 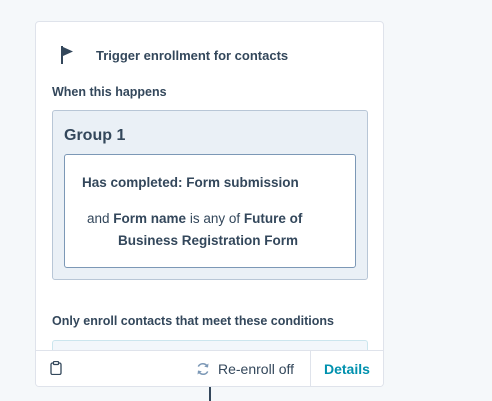 I want to click on refresh-icon, so click(x=203, y=369).